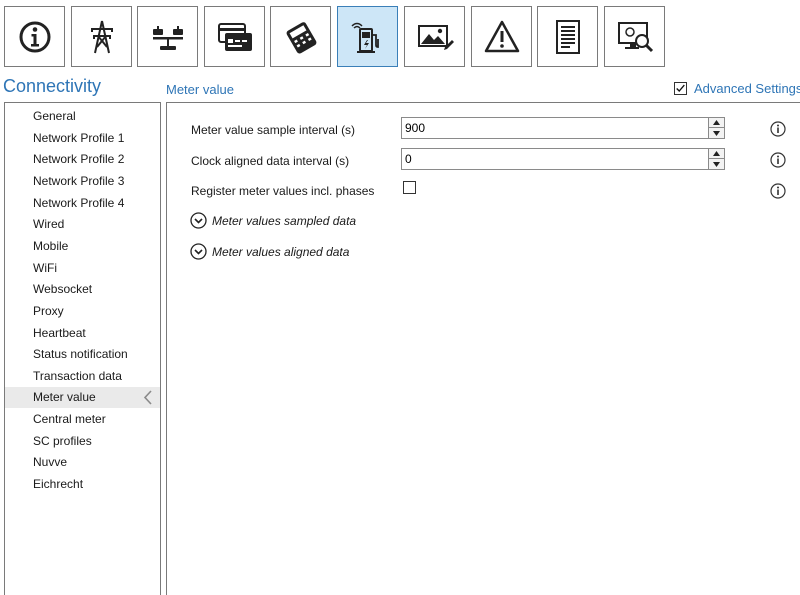  Describe the element at coordinates (273, 130) in the screenshot. I see `sample-interval-label: Meter value sample interval (s)` at that location.